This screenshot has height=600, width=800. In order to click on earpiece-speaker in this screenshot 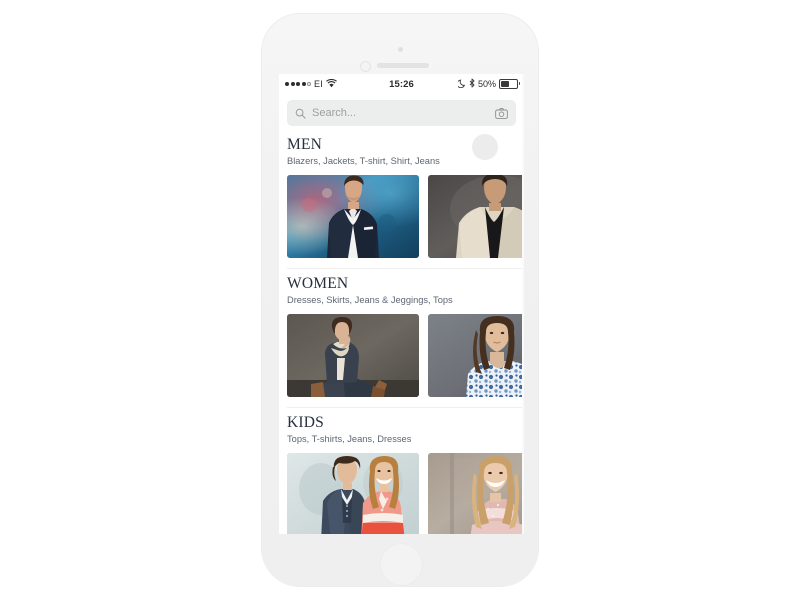, I will do `click(403, 65)`.